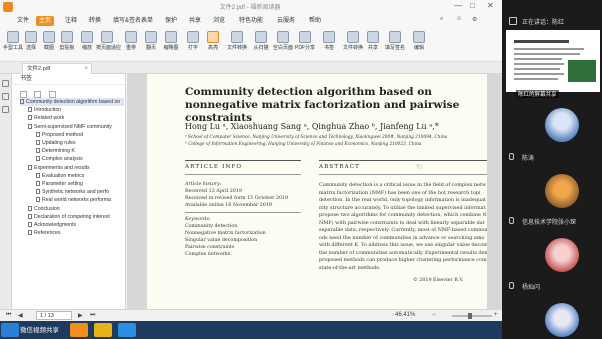 The image size is (602, 339). What do you see at coordinates (79, 330) in the screenshot?
I see `foxit-reader-icon` at bounding box center [79, 330].